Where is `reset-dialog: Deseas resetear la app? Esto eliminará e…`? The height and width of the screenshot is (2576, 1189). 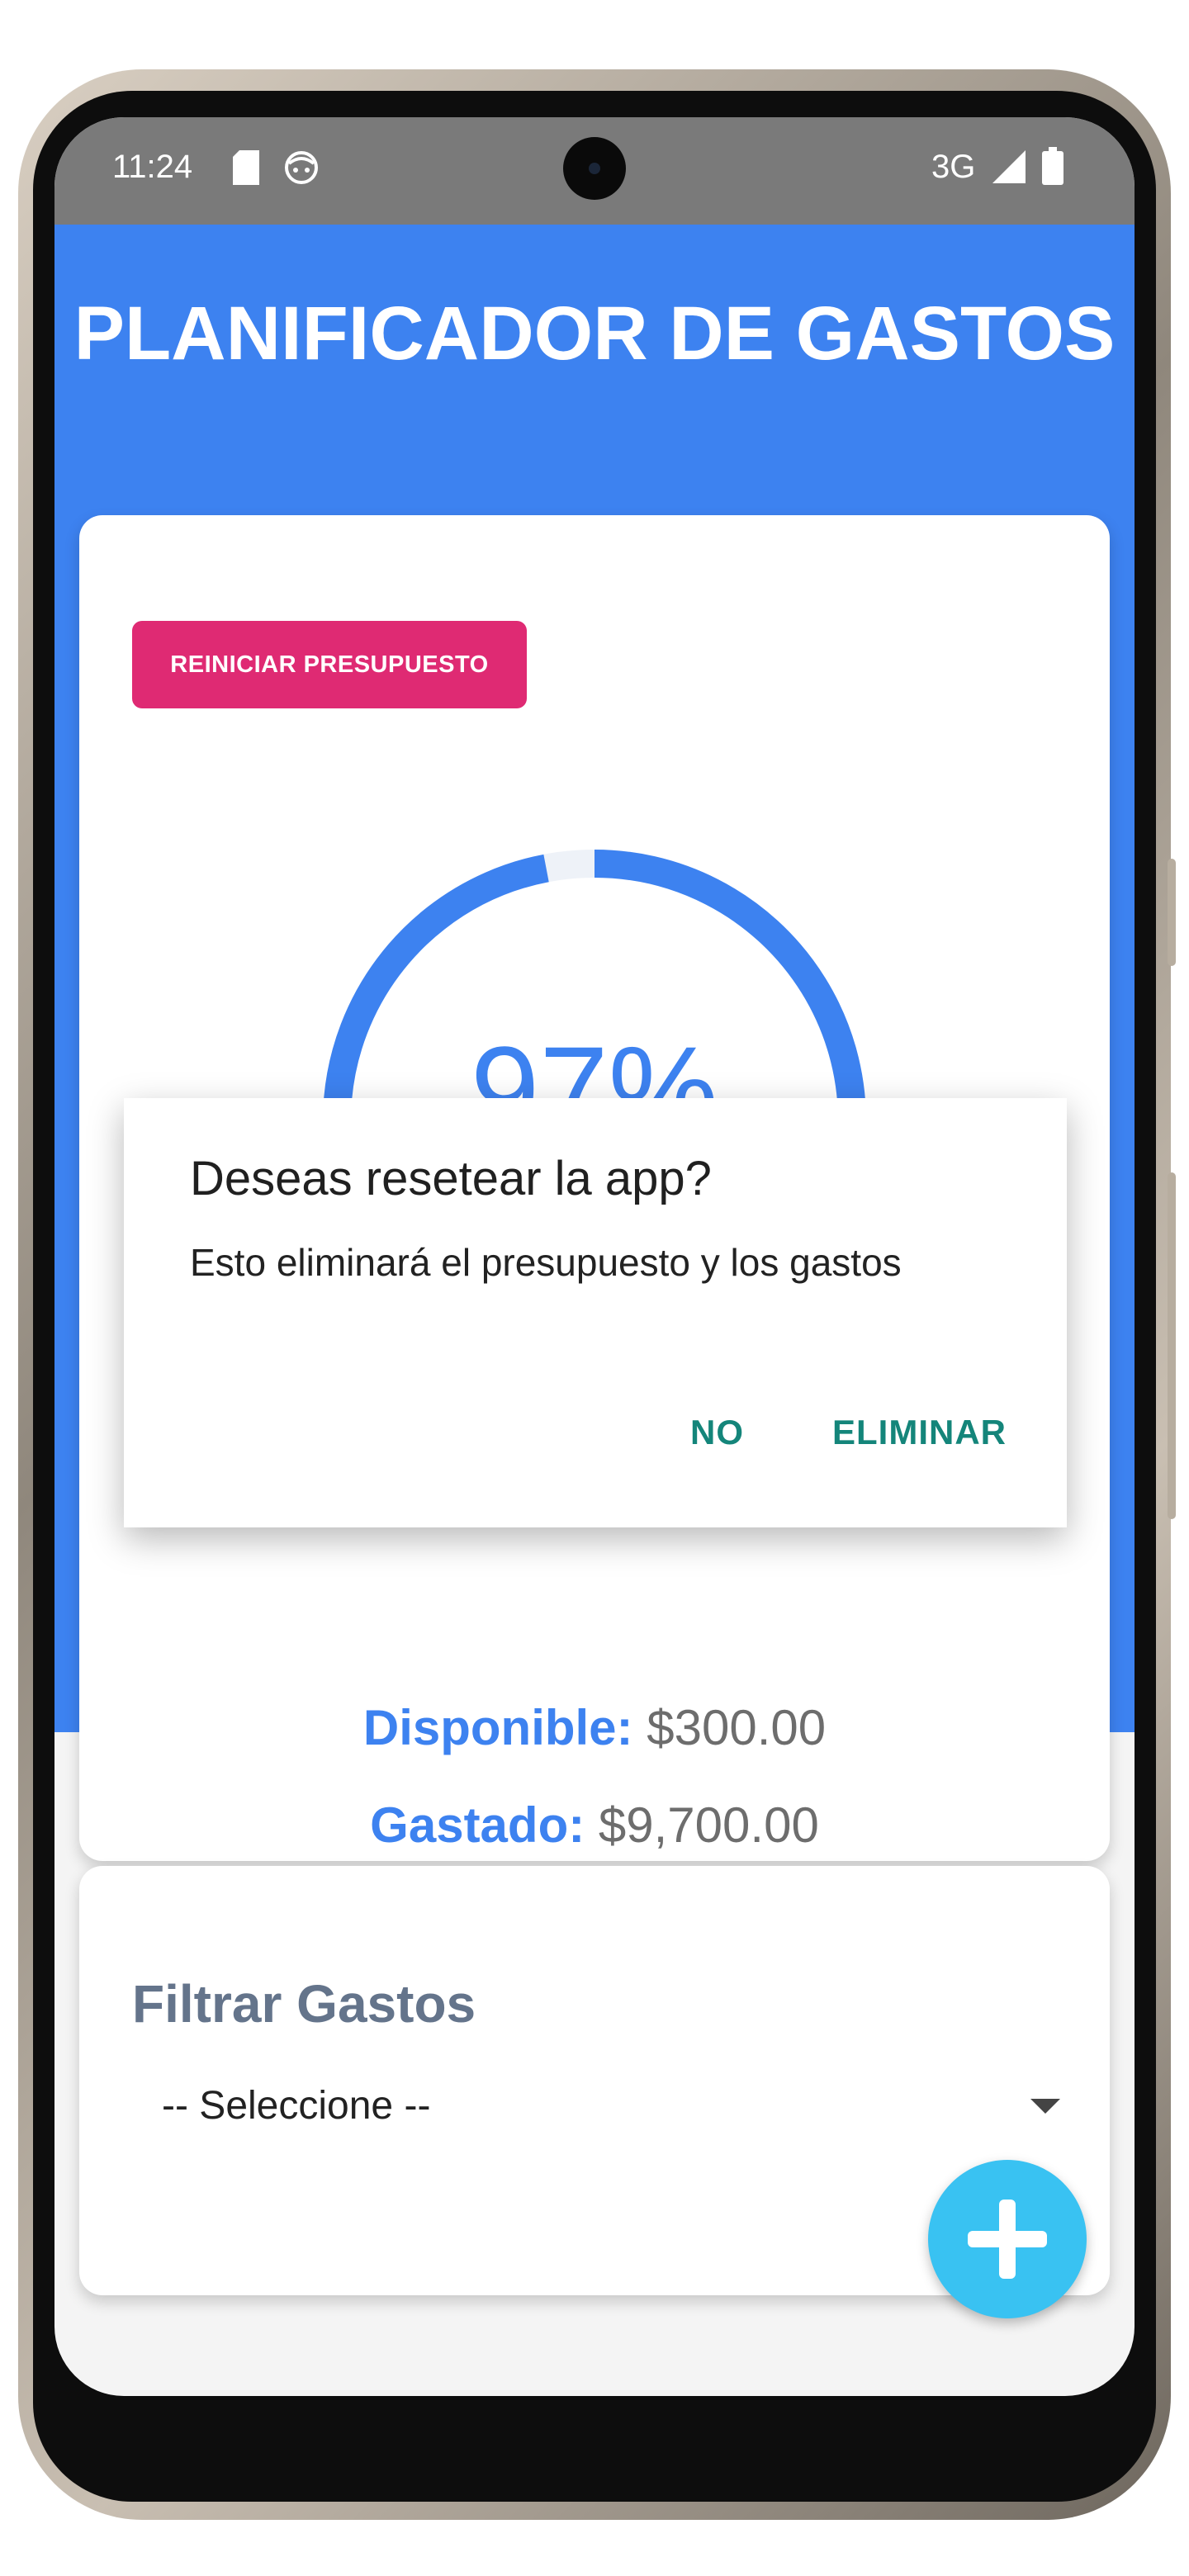
reset-dialog: Deseas resetear la app? Esto eliminará e… is located at coordinates (595, 1312).